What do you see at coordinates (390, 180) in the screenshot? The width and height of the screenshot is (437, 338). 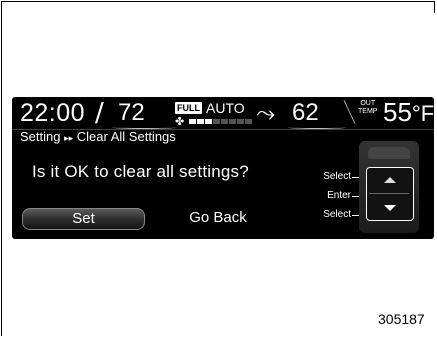 I see `up-arrow-icon` at bounding box center [390, 180].